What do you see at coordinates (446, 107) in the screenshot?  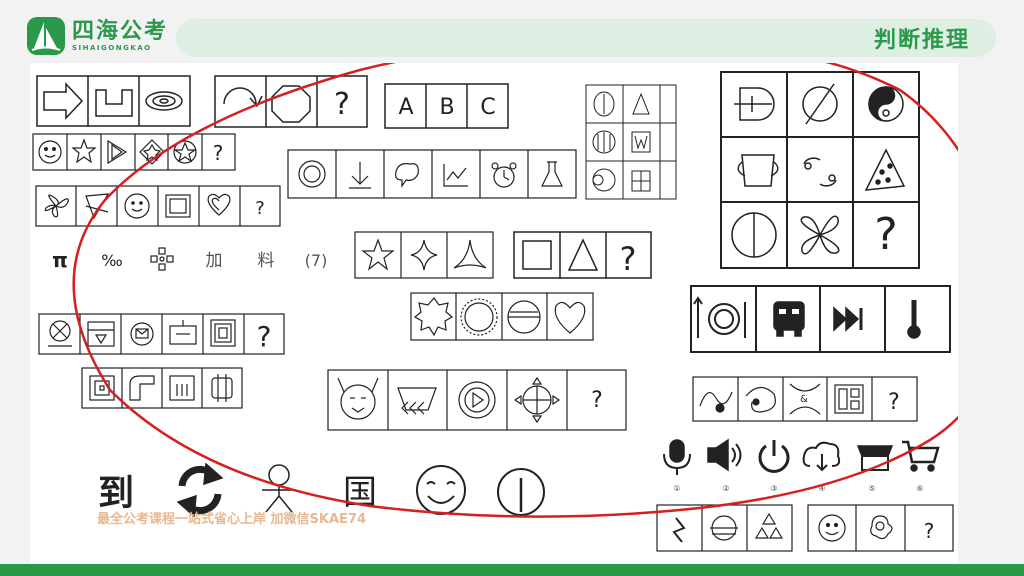 I see `letter-b: B` at bounding box center [446, 107].